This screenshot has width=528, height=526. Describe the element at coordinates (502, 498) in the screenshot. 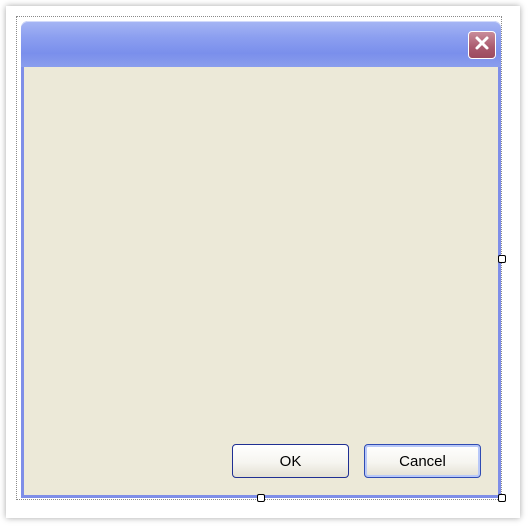

I see `resize-handle-corner` at that location.